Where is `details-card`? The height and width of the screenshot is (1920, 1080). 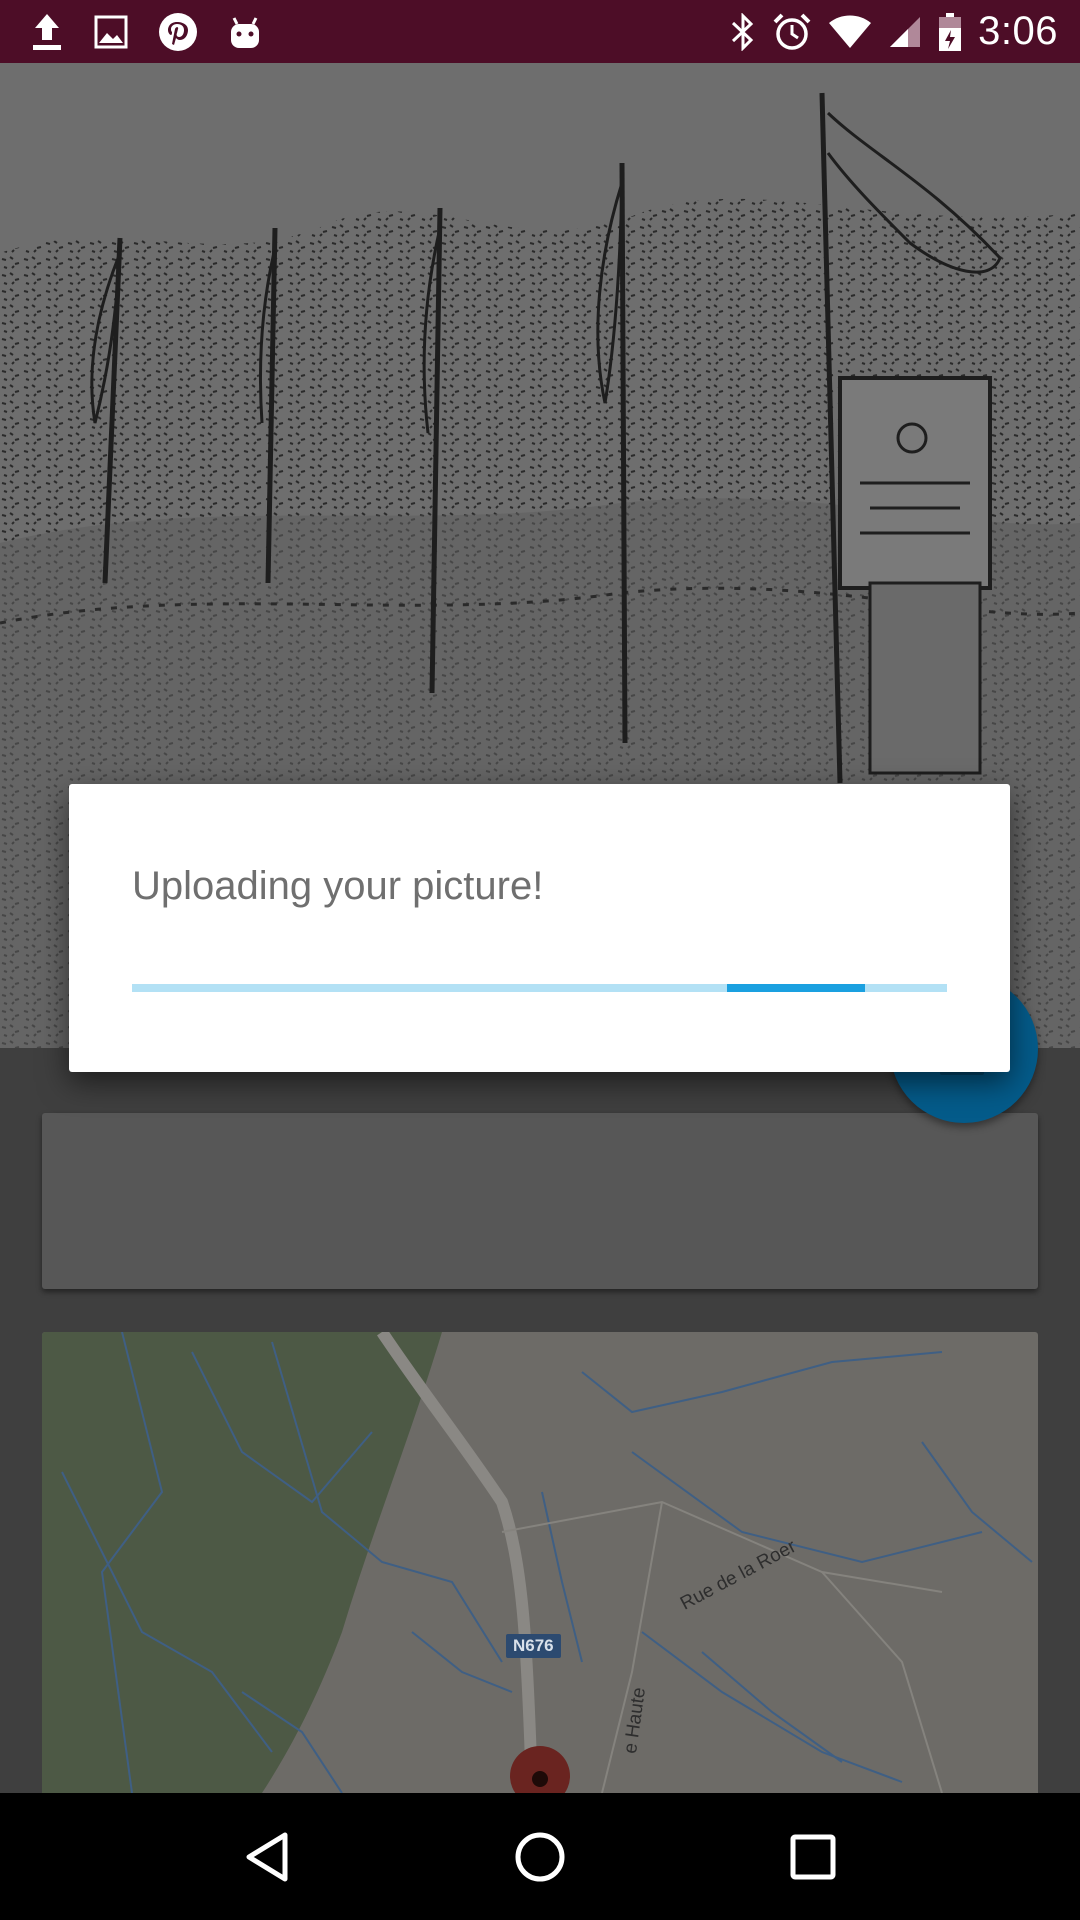
details-card is located at coordinates (540, 1201).